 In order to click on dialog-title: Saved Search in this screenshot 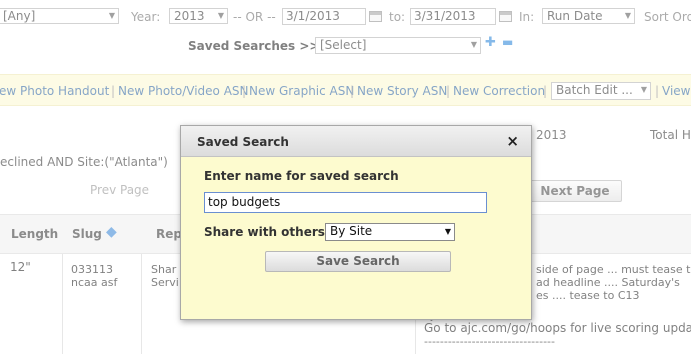, I will do `click(243, 142)`.